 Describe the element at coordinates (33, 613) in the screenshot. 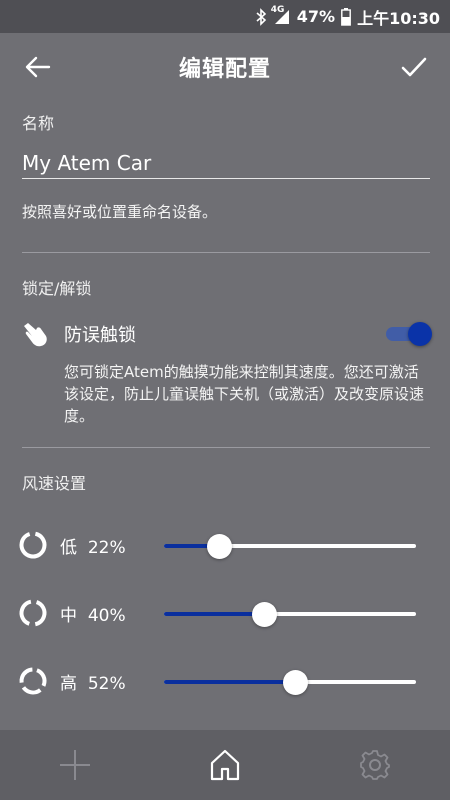

I see `fan-speed-medium-icon` at that location.